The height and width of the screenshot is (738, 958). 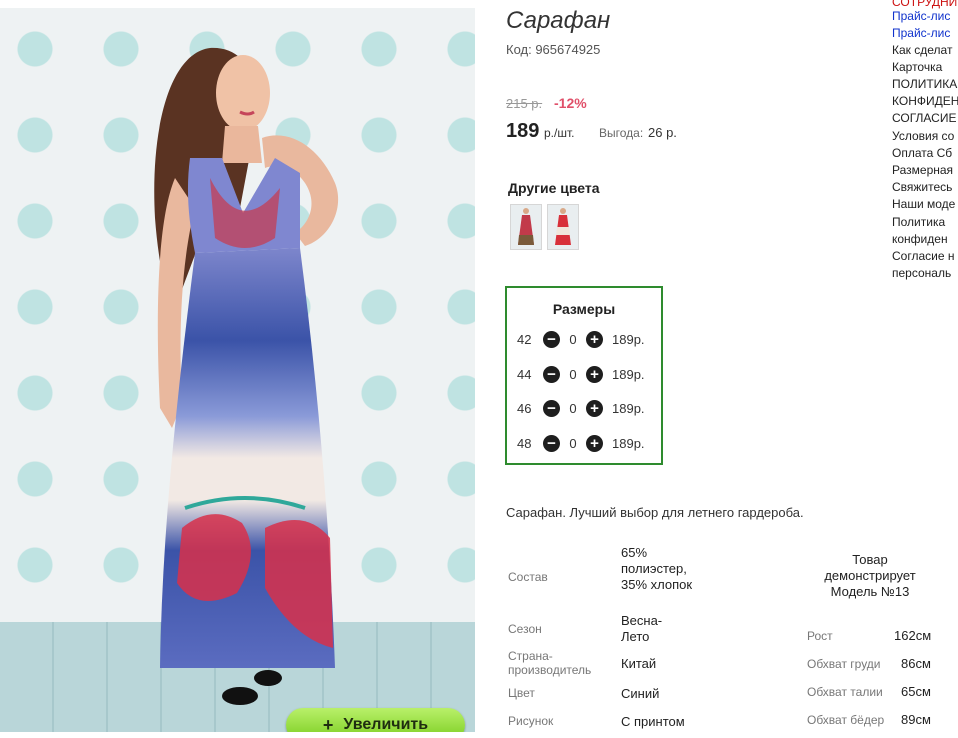 I want to click on other-colors-title: Другие цвета, so click(x=554, y=188).